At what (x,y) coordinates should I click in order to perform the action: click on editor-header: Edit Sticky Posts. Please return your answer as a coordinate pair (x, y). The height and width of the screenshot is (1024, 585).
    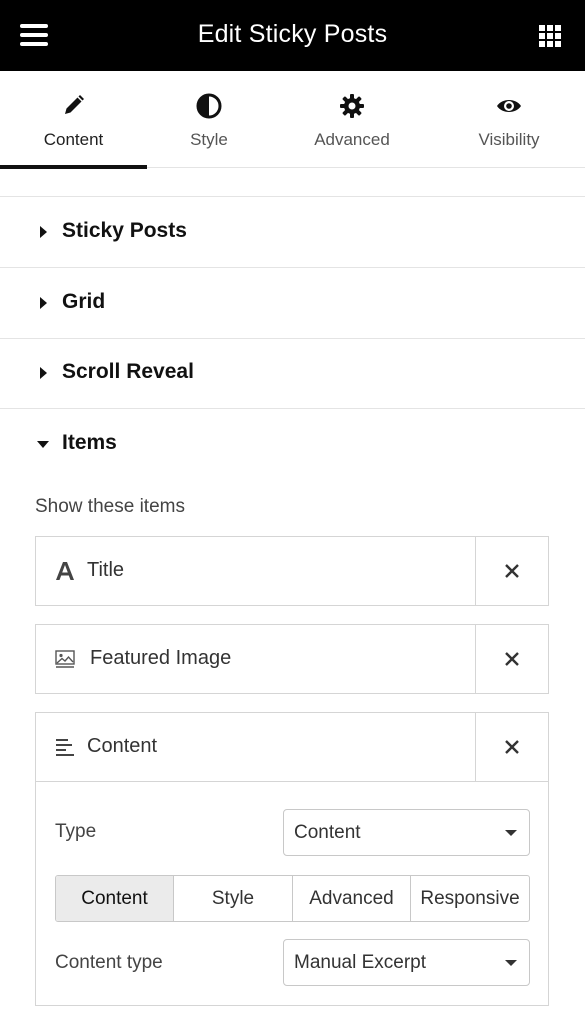
    Looking at the image, I should click on (292, 35).